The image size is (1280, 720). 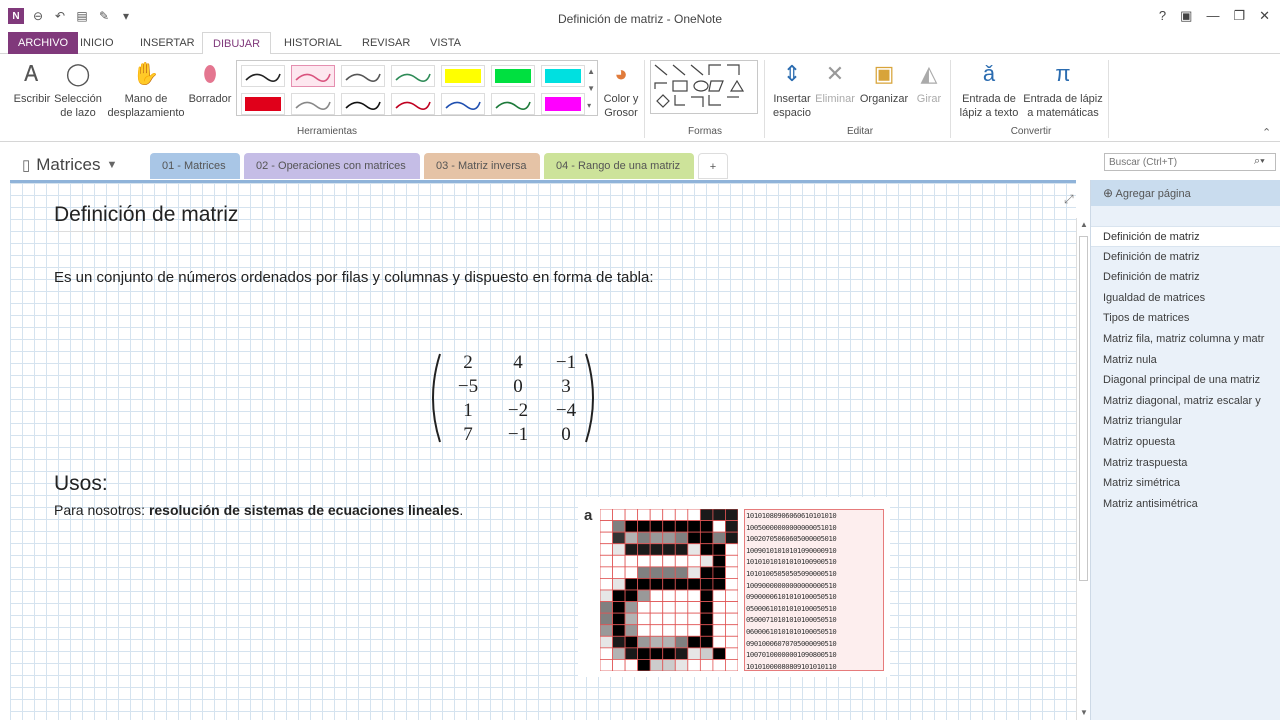 What do you see at coordinates (97, 43) in the screenshot?
I see `tab-inicio: INICIO` at bounding box center [97, 43].